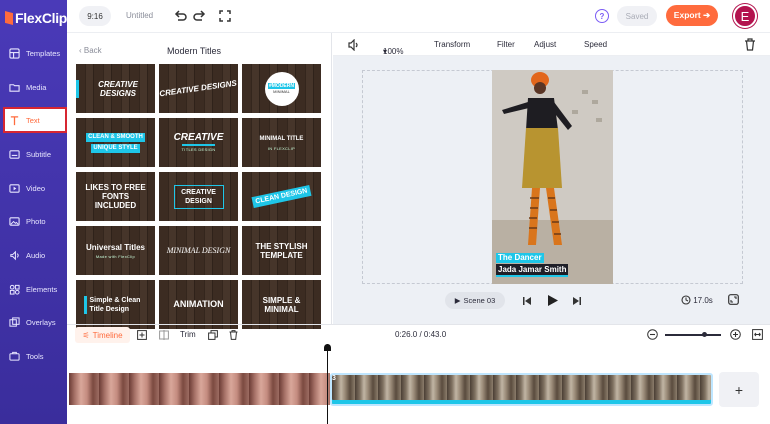 This screenshot has width=770, height=424. What do you see at coordinates (139, 15) in the screenshot?
I see `project-title: Untitled` at bounding box center [139, 15].